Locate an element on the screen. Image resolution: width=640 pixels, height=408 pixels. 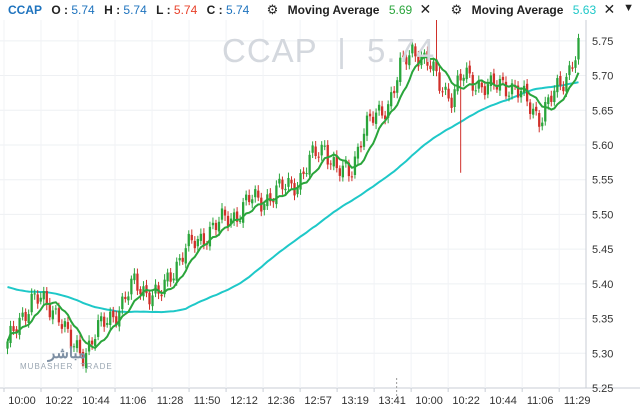
x-tick-label: 10:44 is located at coordinates (96, 401).